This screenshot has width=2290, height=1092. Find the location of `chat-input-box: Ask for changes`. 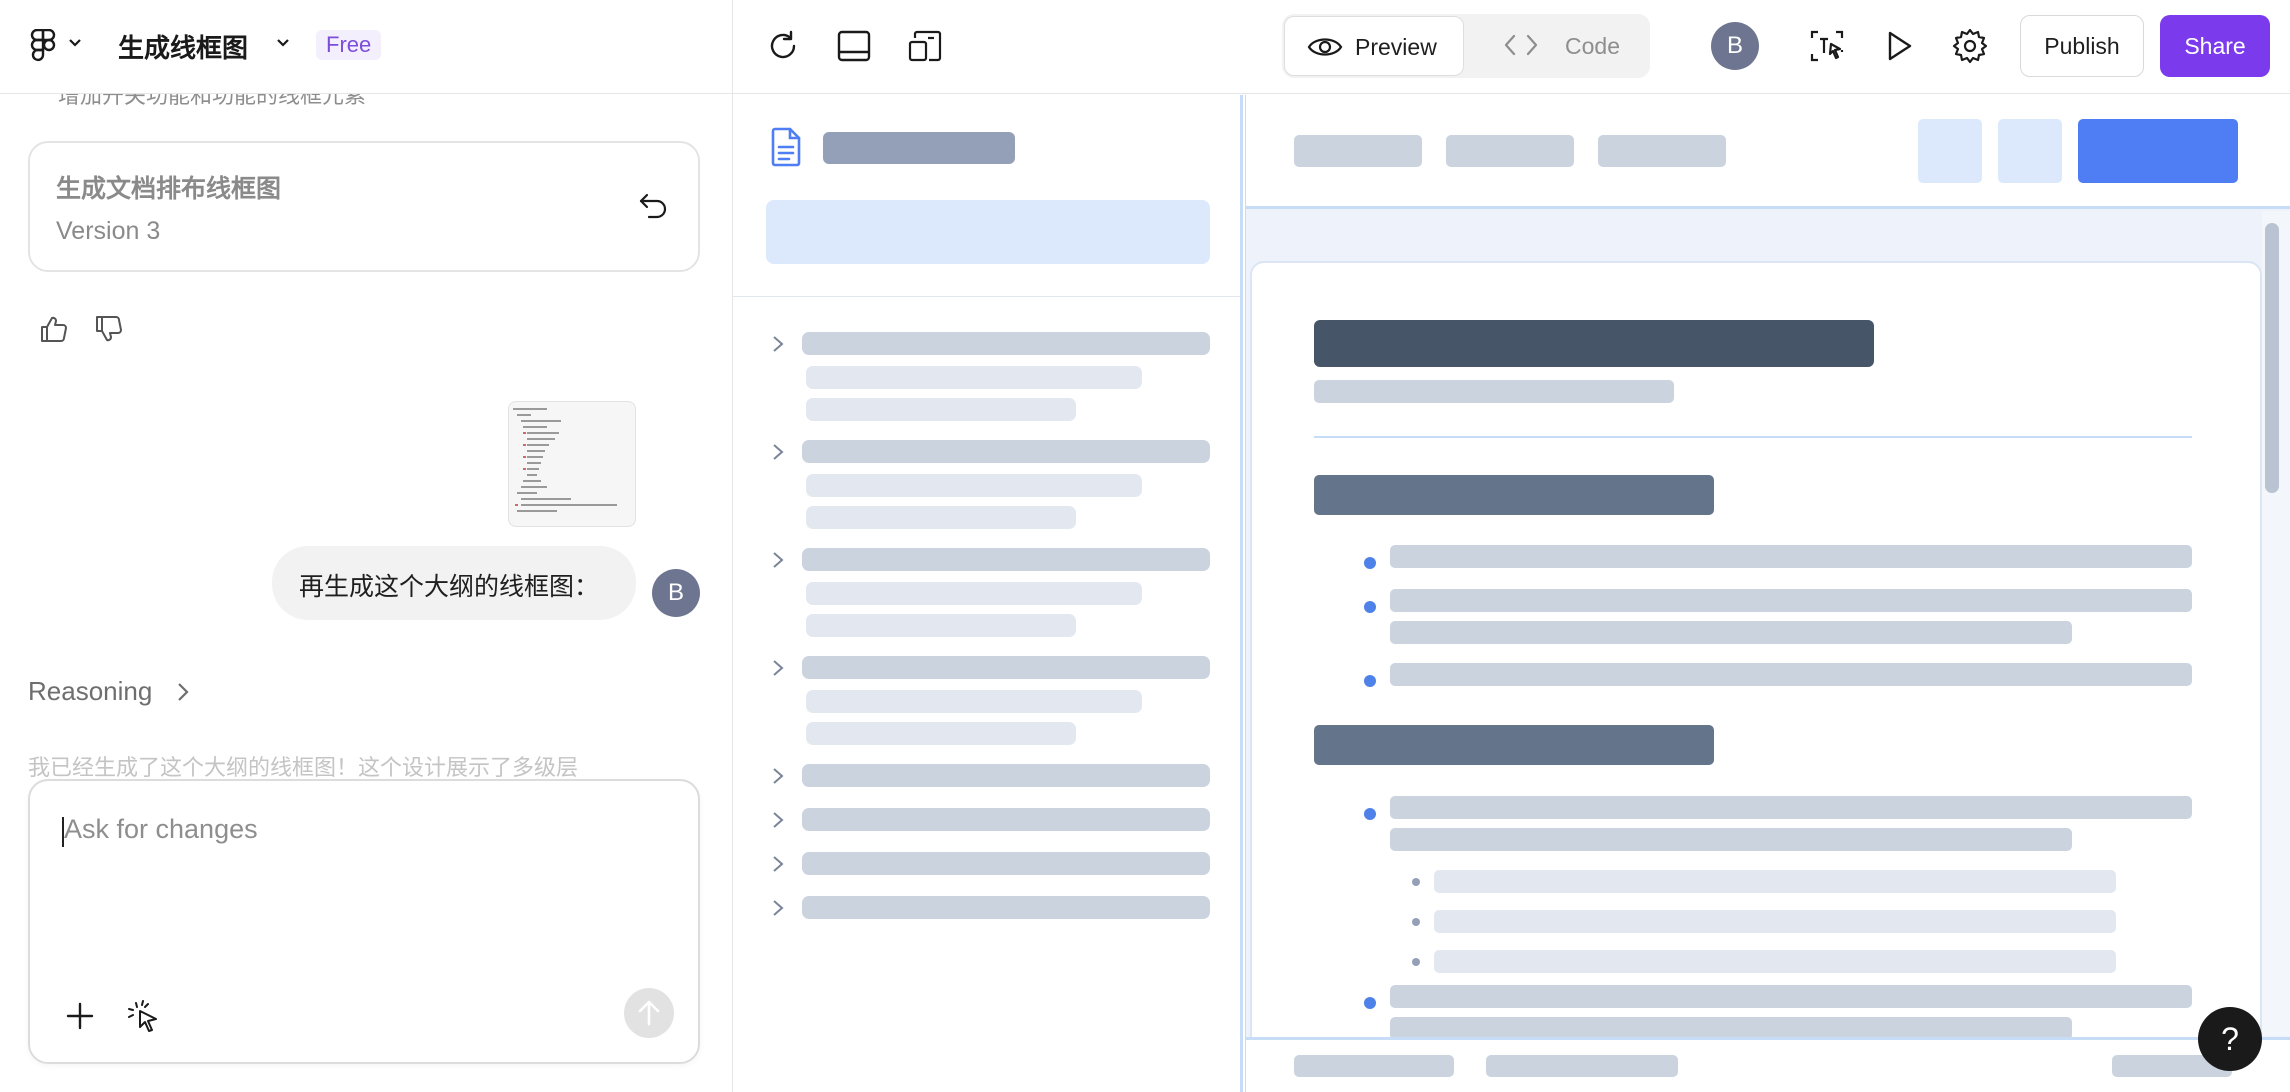

chat-input-box: Ask for changes is located at coordinates (364, 921).